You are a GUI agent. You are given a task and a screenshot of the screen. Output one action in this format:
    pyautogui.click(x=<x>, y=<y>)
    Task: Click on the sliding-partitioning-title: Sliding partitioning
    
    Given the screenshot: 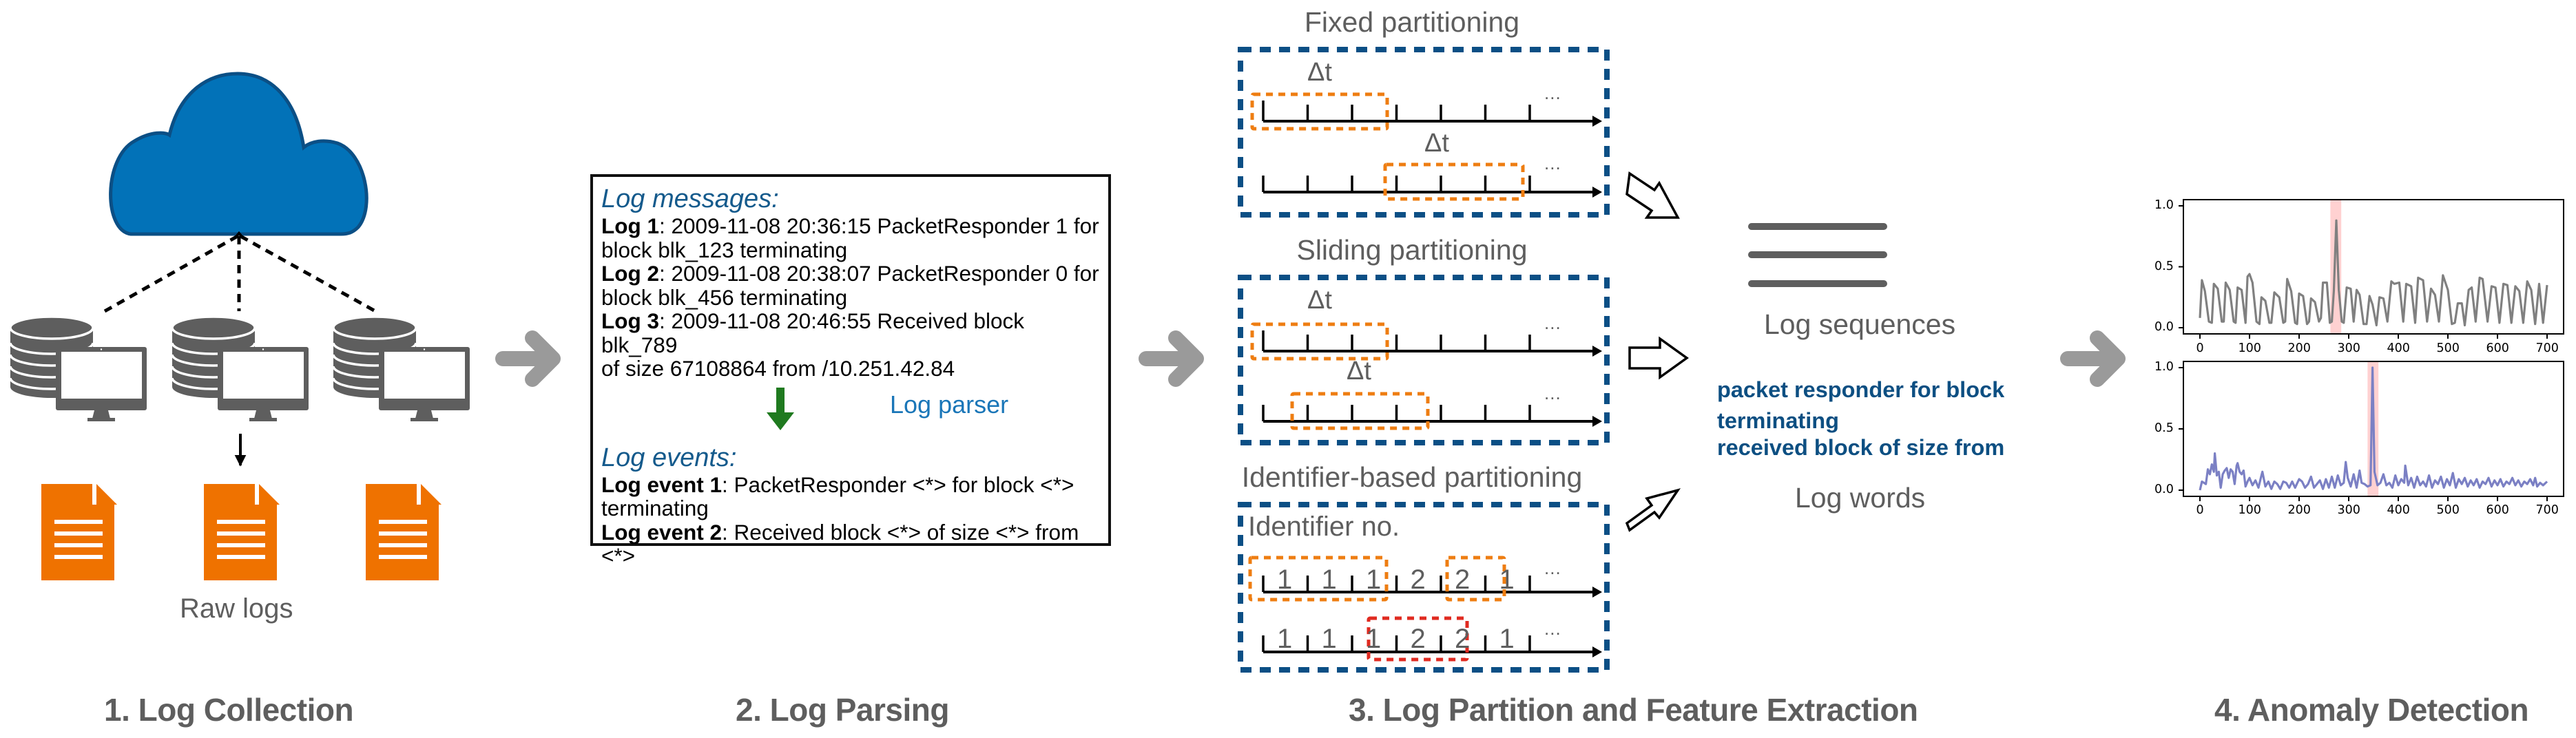 What is the action you would take?
    pyautogui.click(x=1412, y=250)
    